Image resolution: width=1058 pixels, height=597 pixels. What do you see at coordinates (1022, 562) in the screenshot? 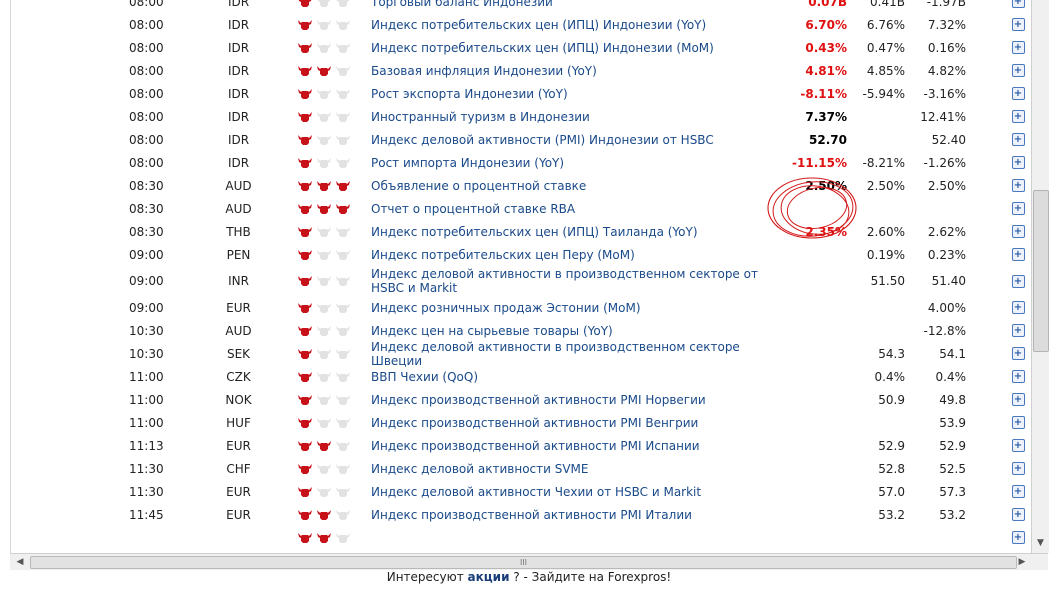
I see `scroll-right-arrow-icon: ▶` at bounding box center [1022, 562].